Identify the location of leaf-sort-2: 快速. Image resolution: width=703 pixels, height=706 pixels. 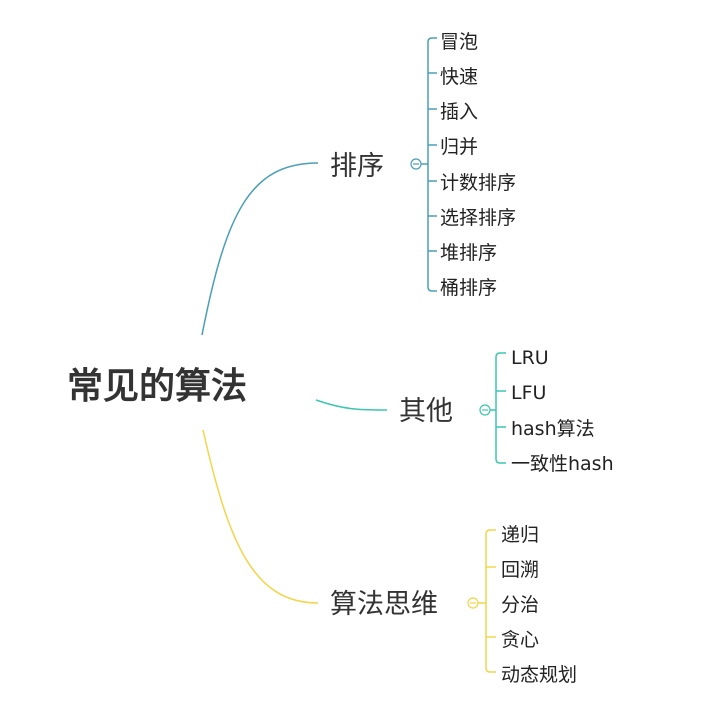
(459, 77).